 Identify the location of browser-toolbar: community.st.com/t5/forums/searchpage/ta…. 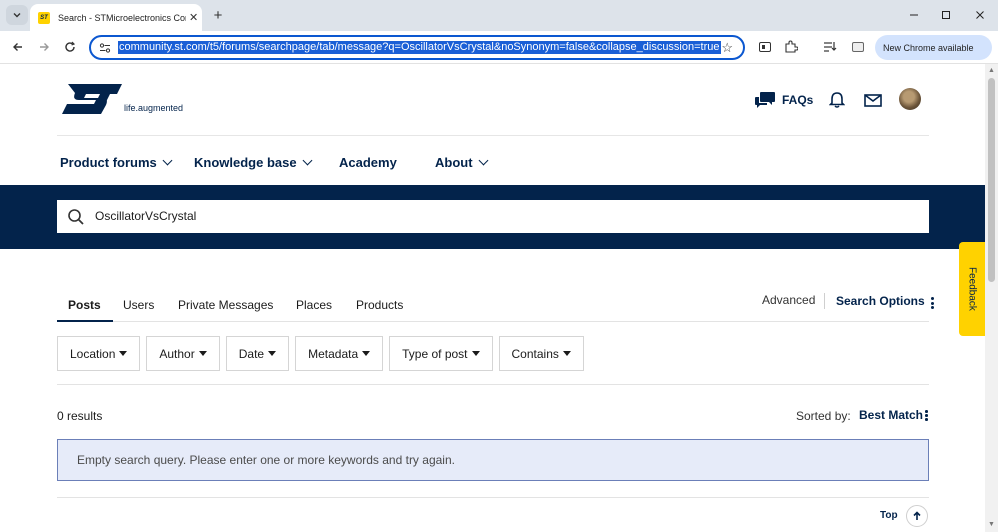
(499, 47).